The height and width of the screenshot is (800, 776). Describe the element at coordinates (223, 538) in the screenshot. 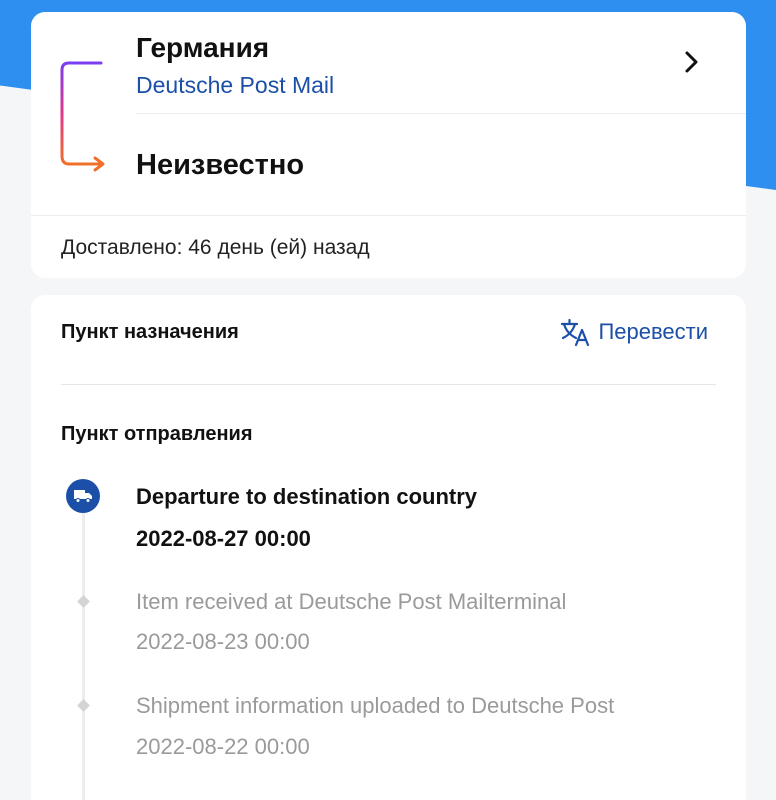

I see `event-time: 2022-08-27 00:00` at that location.